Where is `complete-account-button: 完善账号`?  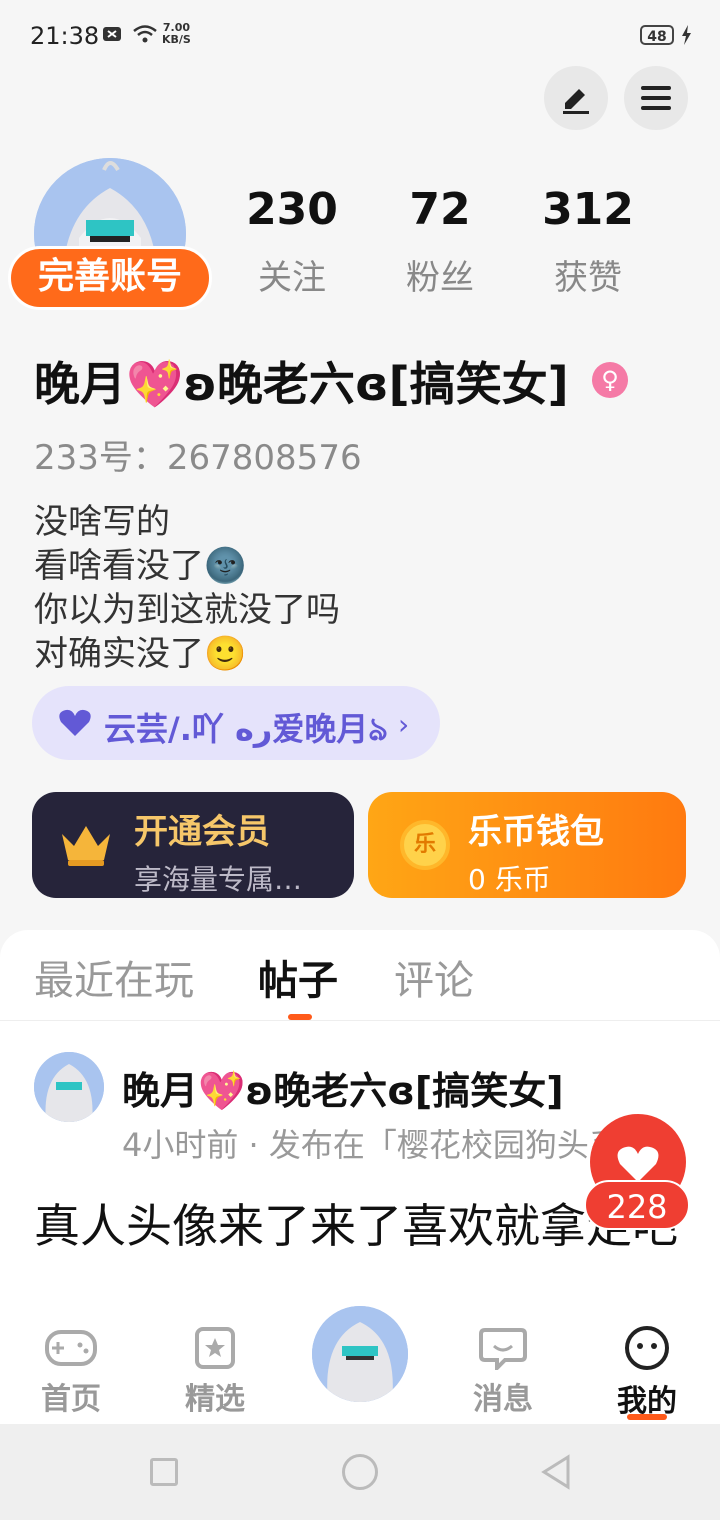 complete-account-button: 完善账号 is located at coordinates (110, 278).